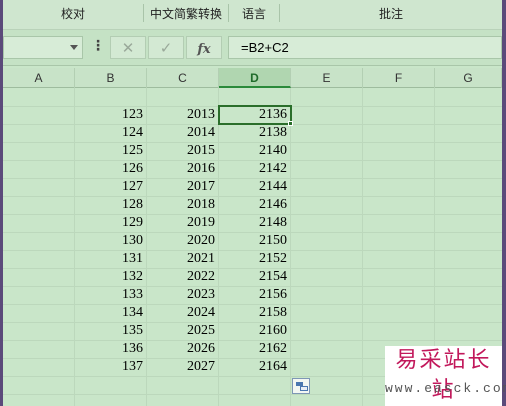 The height and width of the screenshot is (406, 506). What do you see at coordinates (504, 203) in the screenshot?
I see `window-frame-right` at bounding box center [504, 203].